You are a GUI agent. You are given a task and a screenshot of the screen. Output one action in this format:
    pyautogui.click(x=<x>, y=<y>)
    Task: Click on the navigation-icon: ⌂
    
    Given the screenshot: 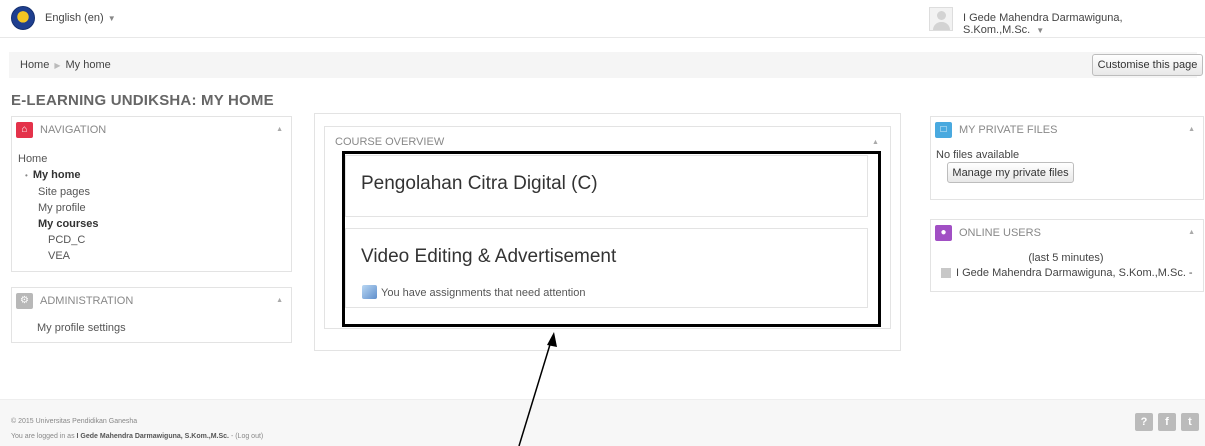 What is the action you would take?
    pyautogui.click(x=24, y=130)
    